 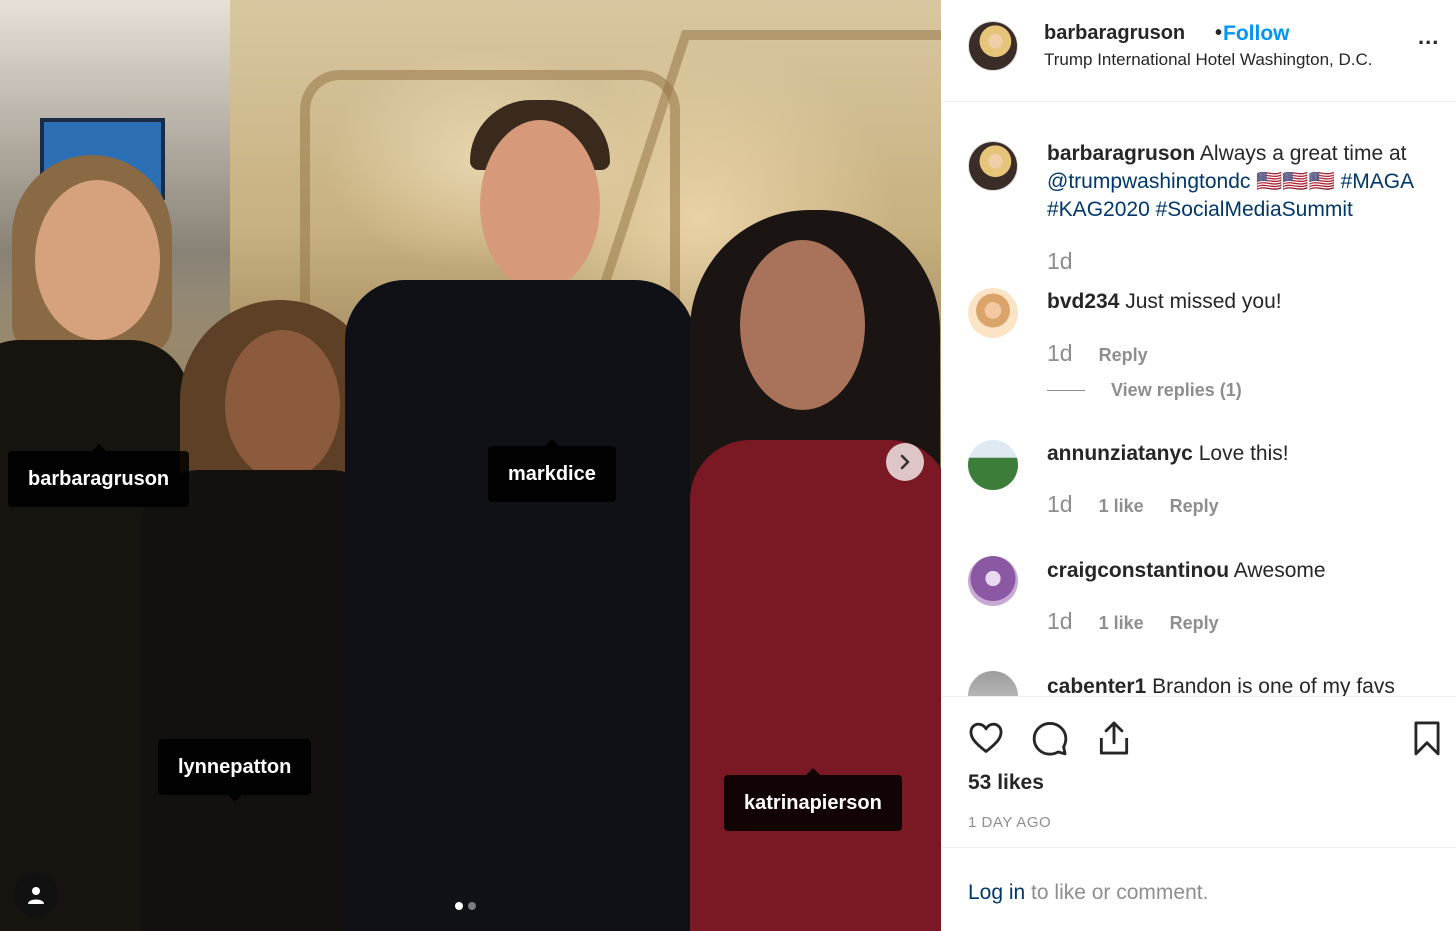 I want to click on comment-text: annunziatanyc Love this!, so click(x=1168, y=453).